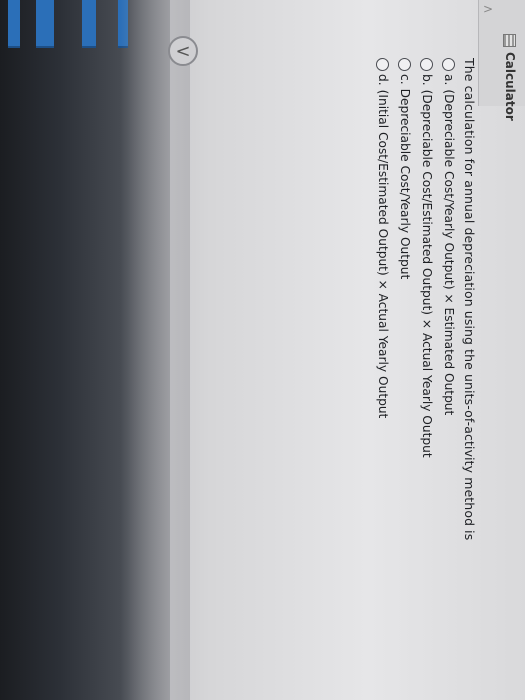 Image resolution: width=525 pixels, height=700 pixels. I want to click on option-letter: c., so click(405, 79).